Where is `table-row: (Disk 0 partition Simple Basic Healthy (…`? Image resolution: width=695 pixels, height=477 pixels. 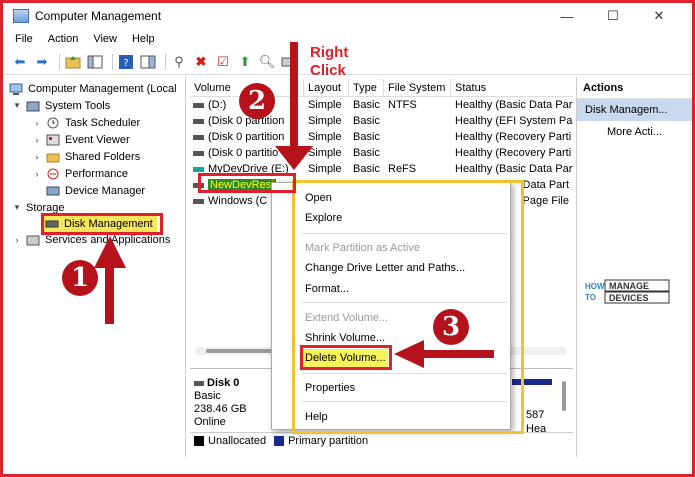 table-row: (Disk 0 partition Simple Basic Healthy (… is located at coordinates (381, 137).